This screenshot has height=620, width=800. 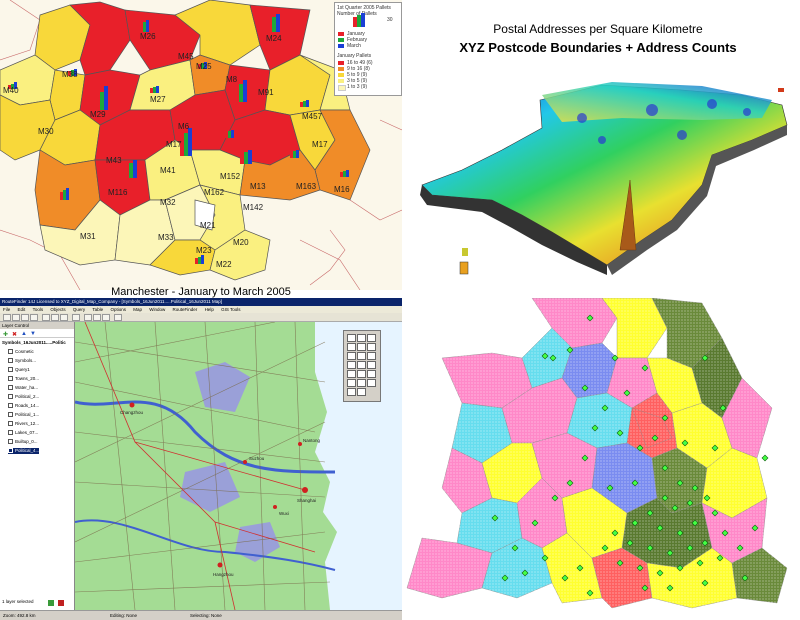 I want to click on select-tool-icon, so click(x=351, y=338).